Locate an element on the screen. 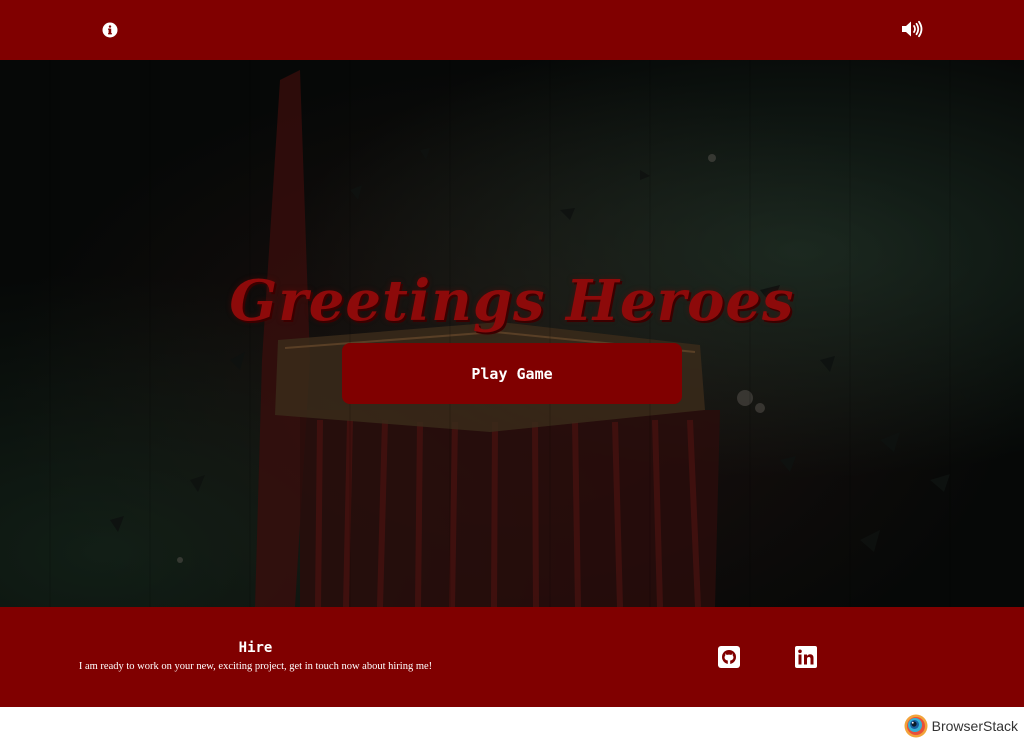  github-icon is located at coordinates (729, 657).